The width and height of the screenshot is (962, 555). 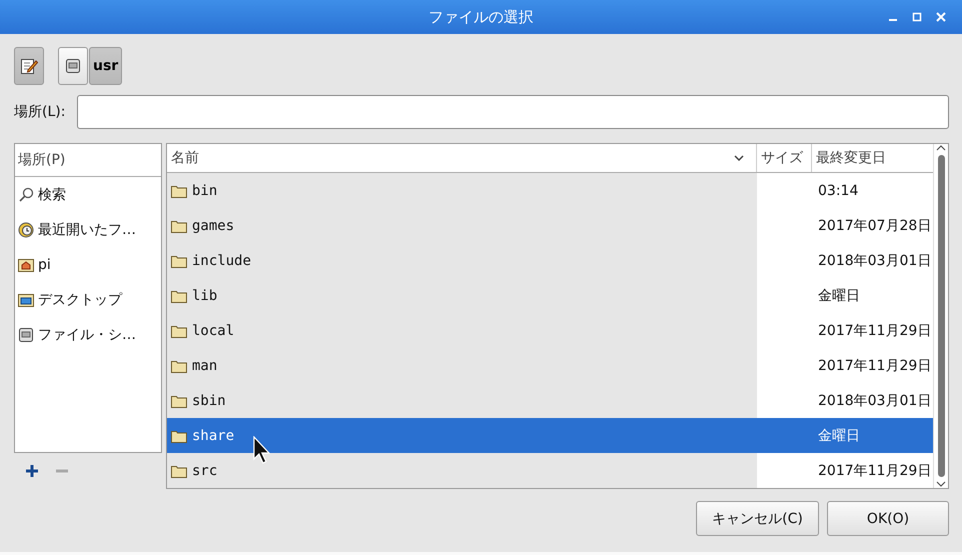 I want to click on scroll-up-icon, so click(x=941, y=148).